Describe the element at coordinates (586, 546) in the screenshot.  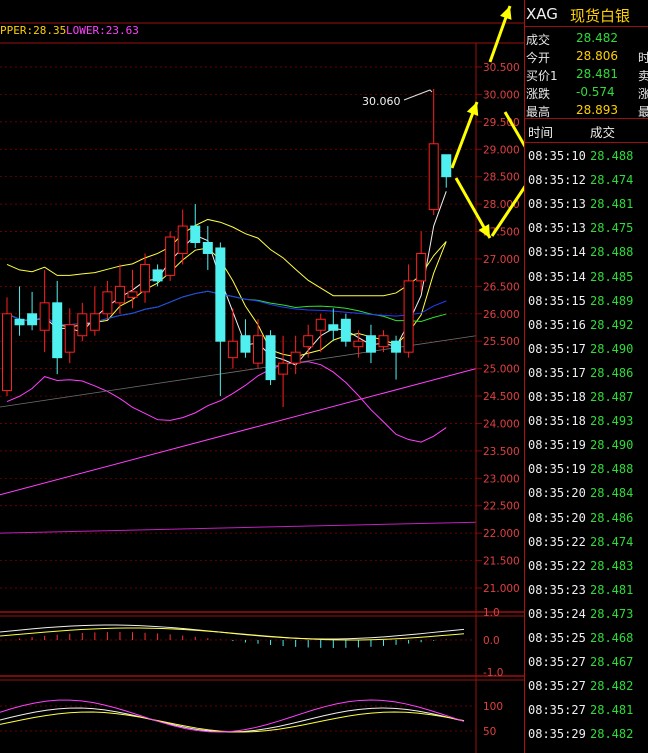
I see `tick-row: 08:35:22 28.474` at that location.